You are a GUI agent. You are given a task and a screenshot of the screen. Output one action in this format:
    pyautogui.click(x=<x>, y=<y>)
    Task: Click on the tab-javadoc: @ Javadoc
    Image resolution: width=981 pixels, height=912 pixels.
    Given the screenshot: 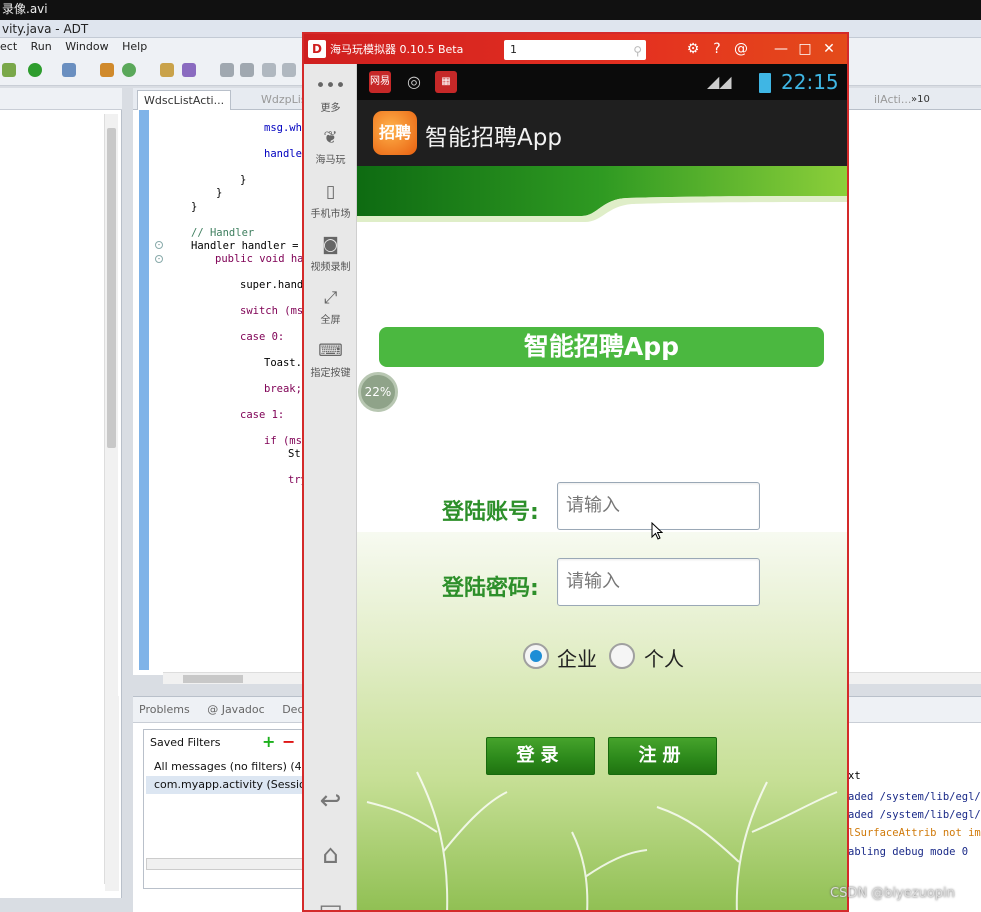 What is the action you would take?
    pyautogui.click(x=236, y=709)
    